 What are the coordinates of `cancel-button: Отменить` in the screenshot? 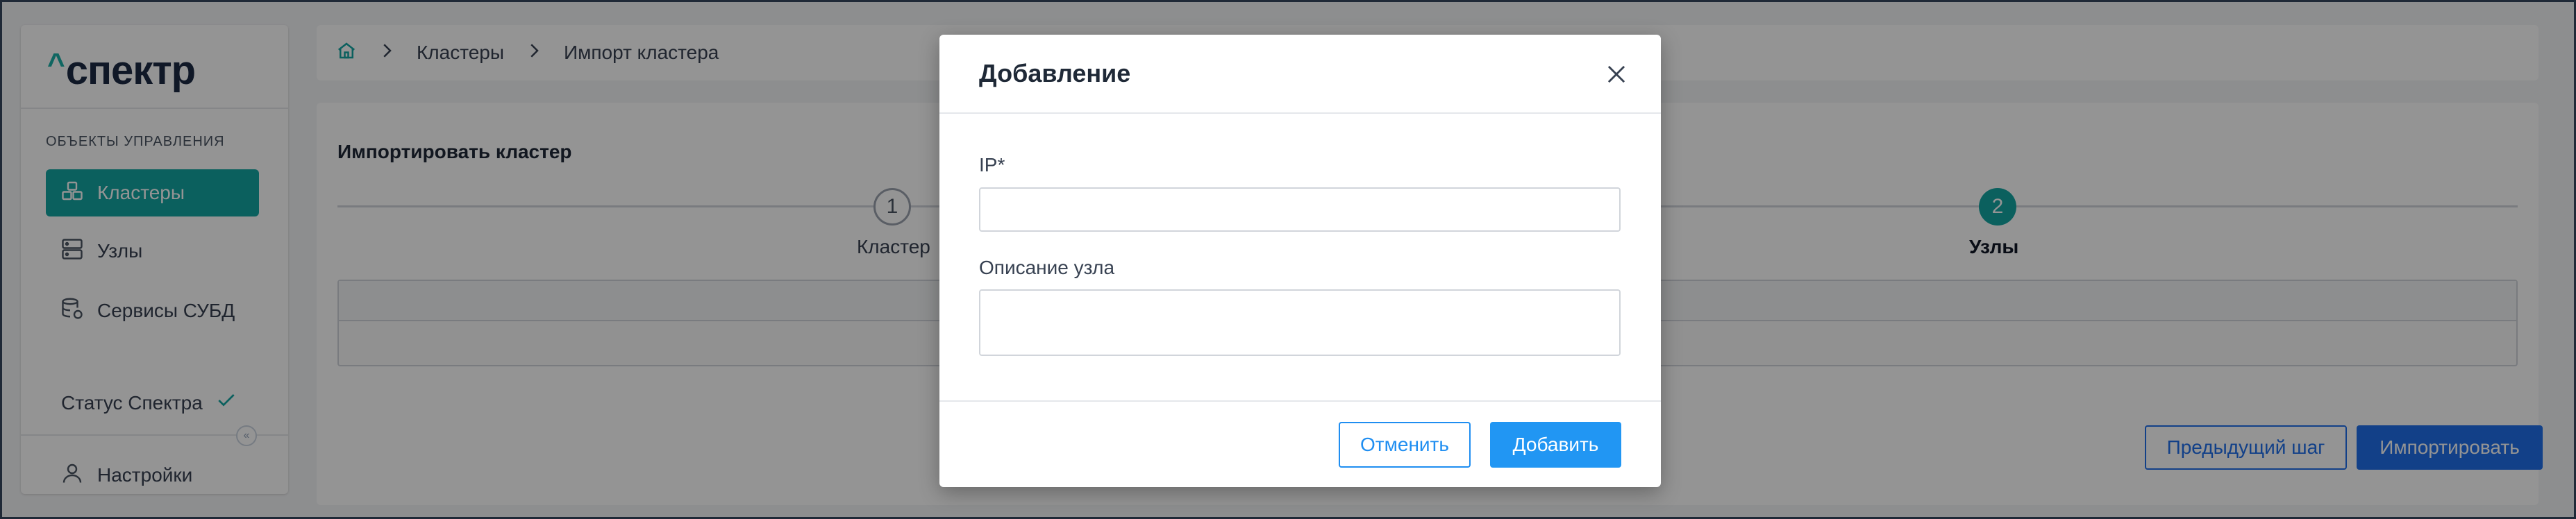 It's located at (1405, 445).